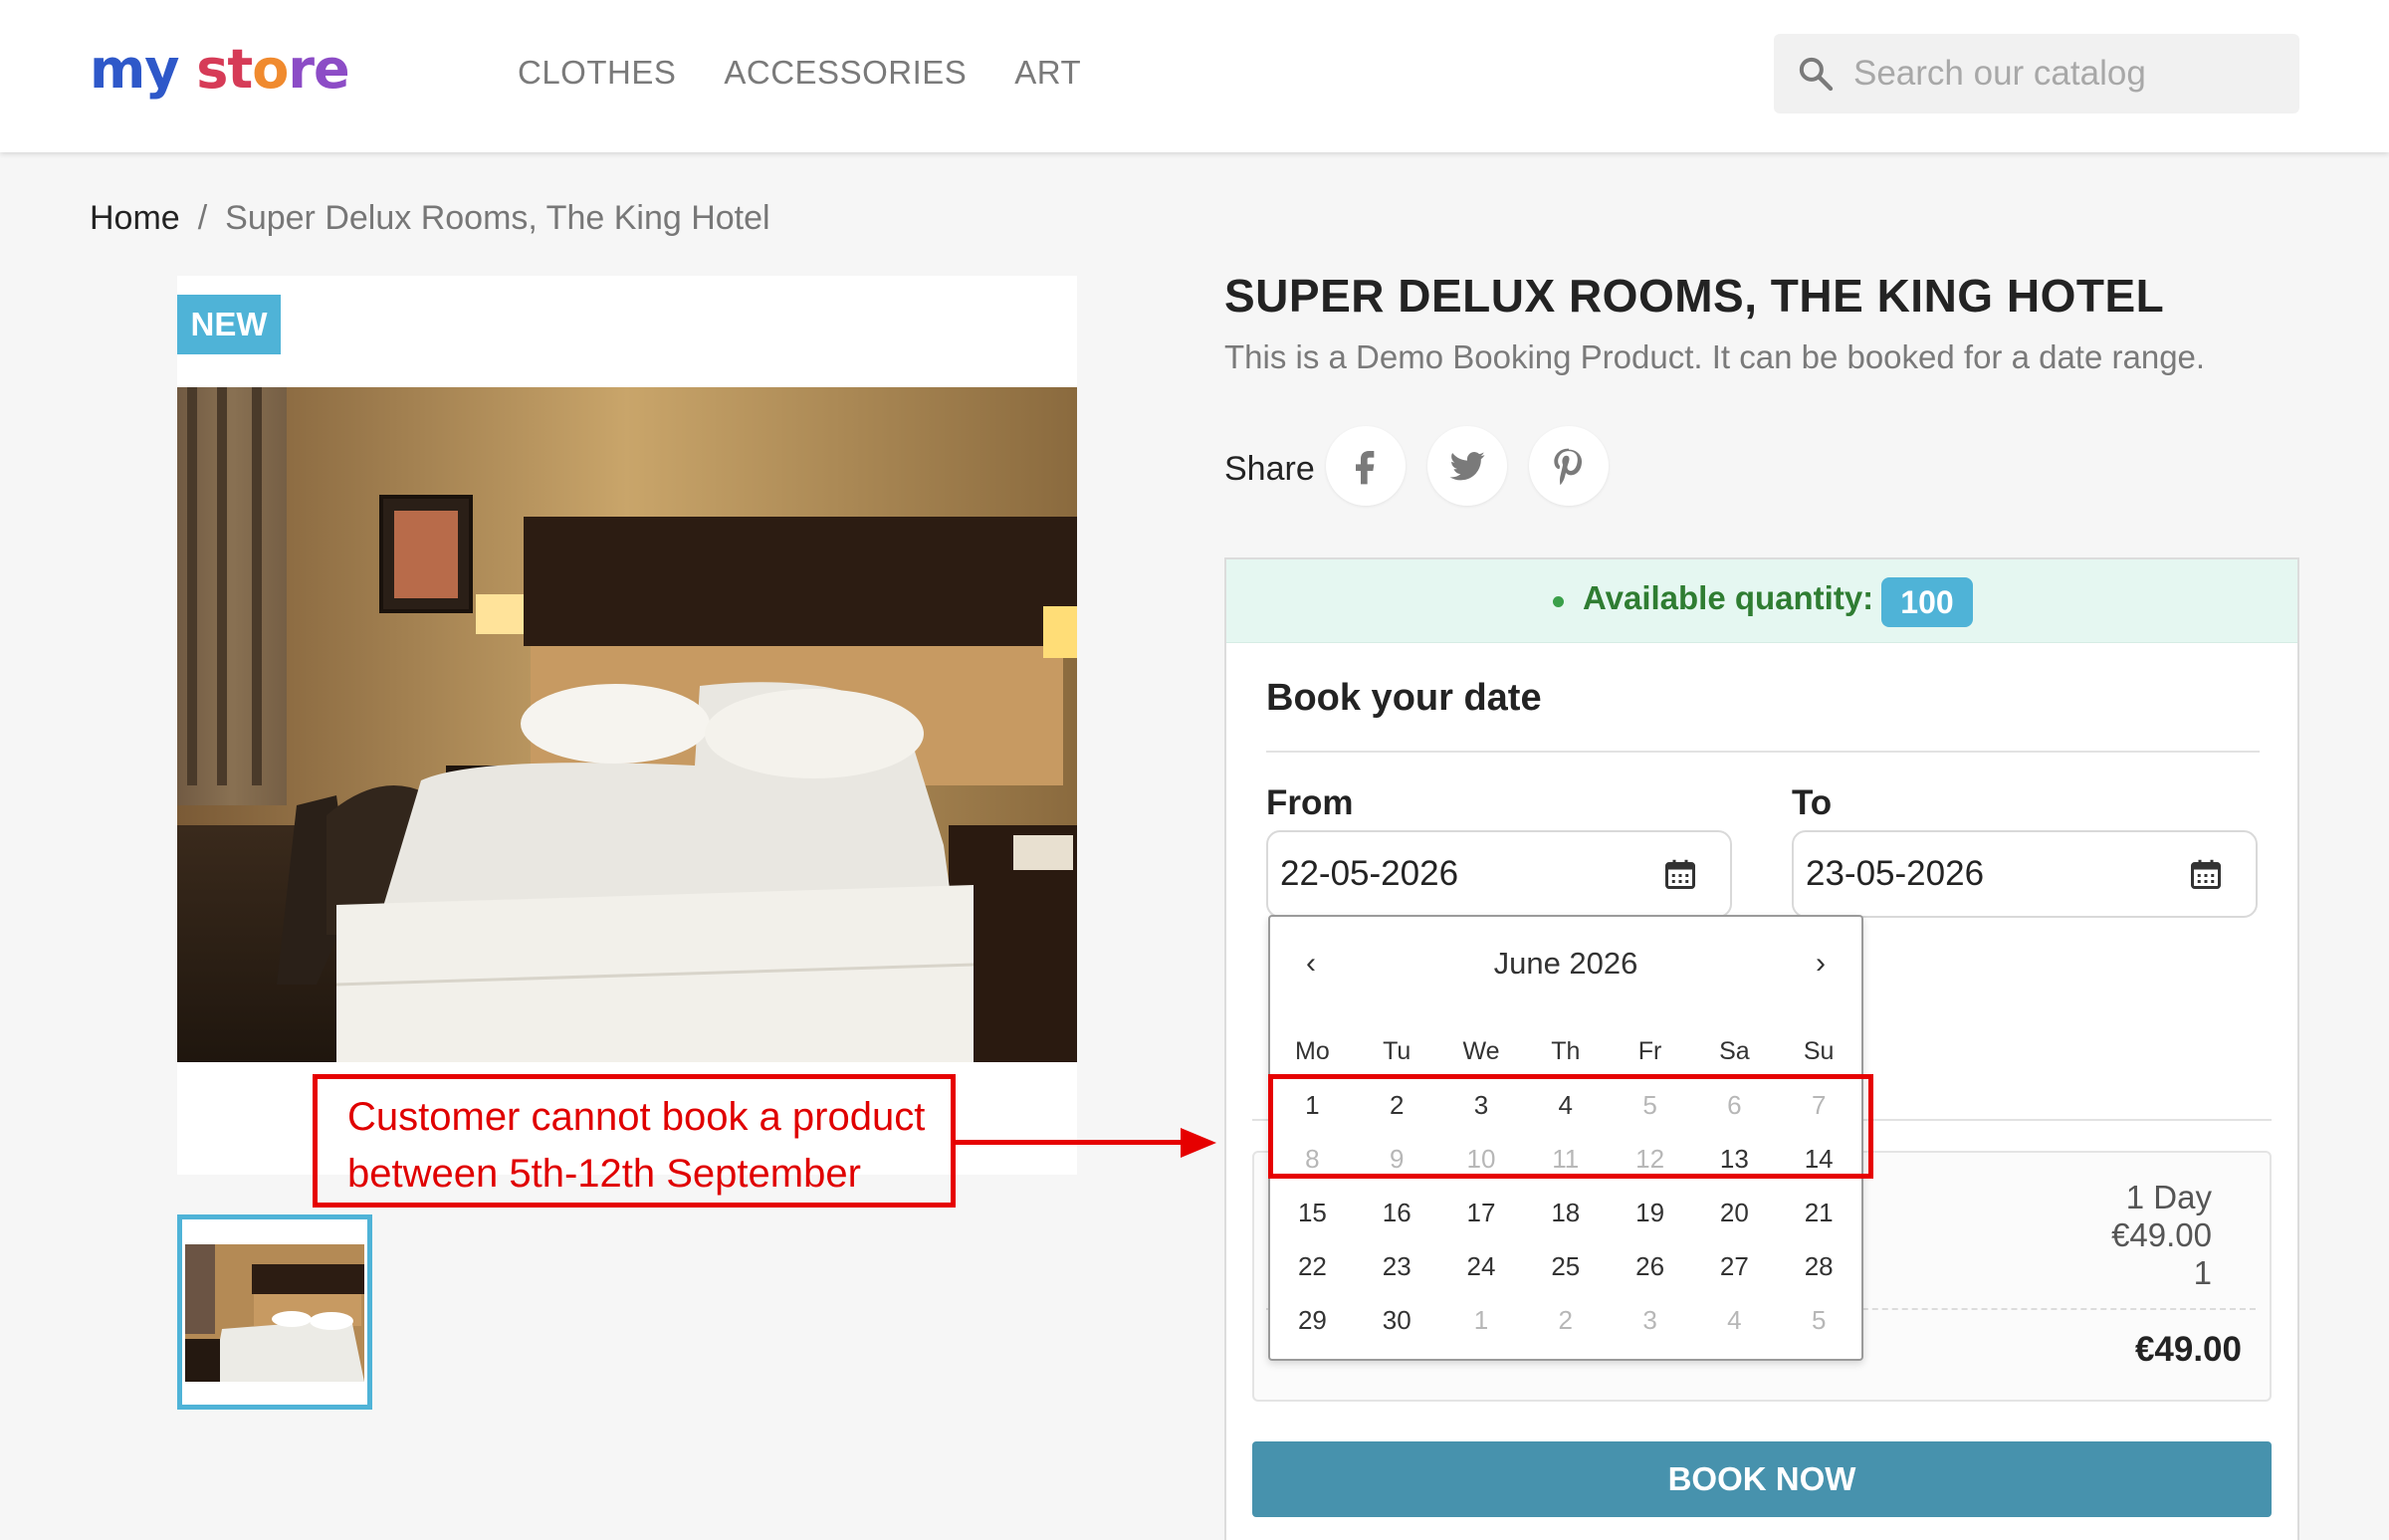 The height and width of the screenshot is (1540, 2389). What do you see at coordinates (229, 324) in the screenshot?
I see `new-badge: NEW` at bounding box center [229, 324].